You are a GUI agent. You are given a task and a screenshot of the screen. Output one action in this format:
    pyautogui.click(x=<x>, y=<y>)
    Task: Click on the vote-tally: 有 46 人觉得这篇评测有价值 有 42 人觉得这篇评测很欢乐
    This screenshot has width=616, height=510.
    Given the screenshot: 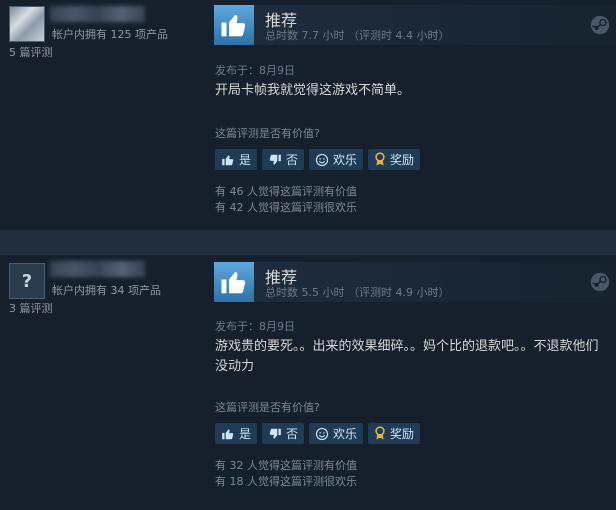 What is the action you would take?
    pyautogui.click(x=286, y=200)
    